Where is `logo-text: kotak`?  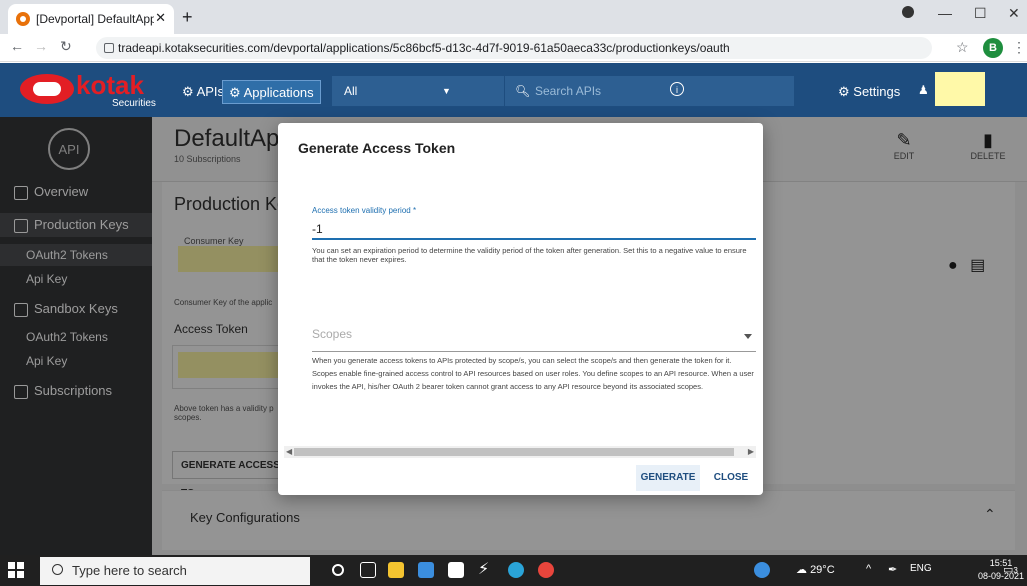 logo-text: kotak is located at coordinates (110, 85).